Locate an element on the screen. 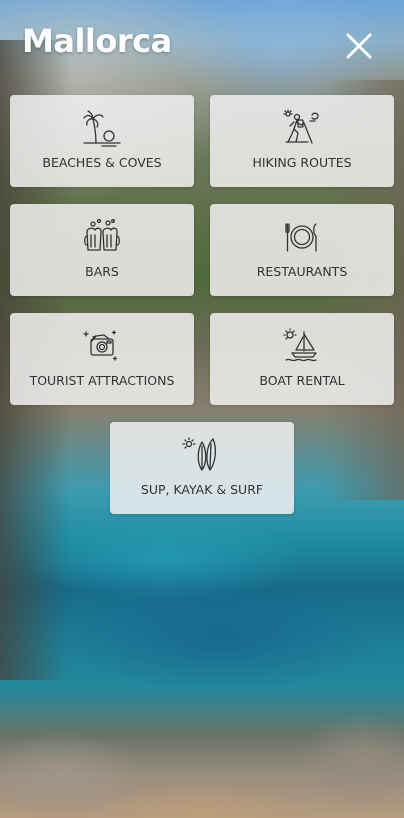  page-title: Mallorca is located at coordinates (97, 41).